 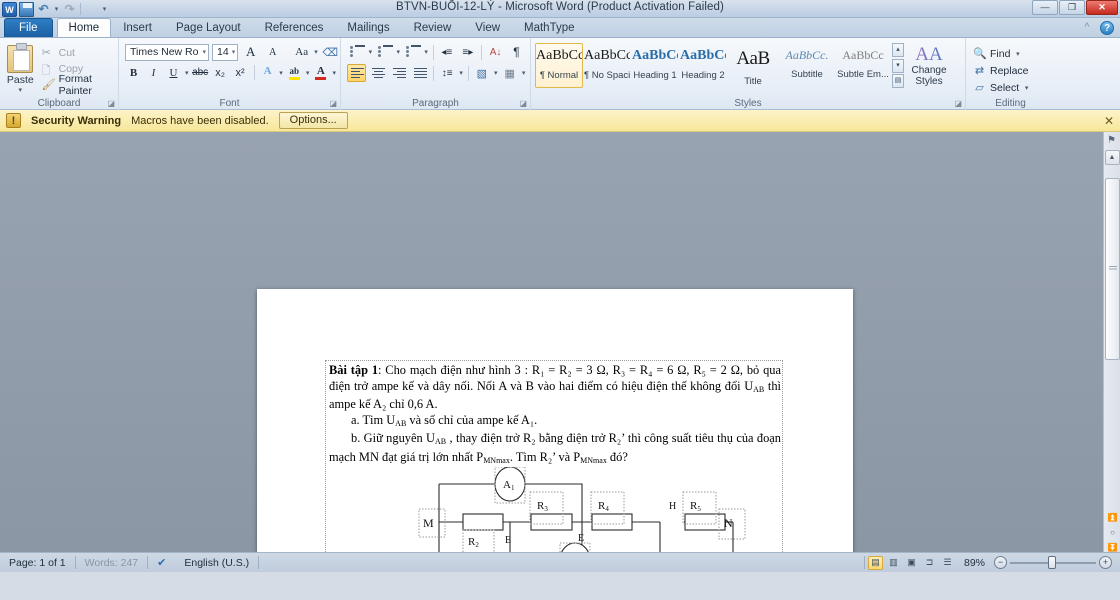 I want to click on shading-button: ▧, so click(x=481, y=73).